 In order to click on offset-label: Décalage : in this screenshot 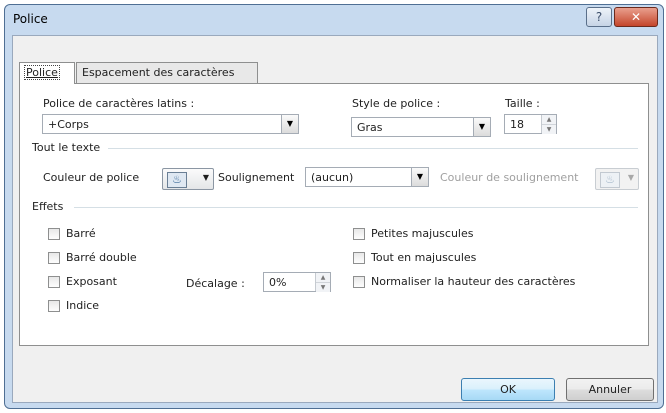, I will do `click(215, 283)`.